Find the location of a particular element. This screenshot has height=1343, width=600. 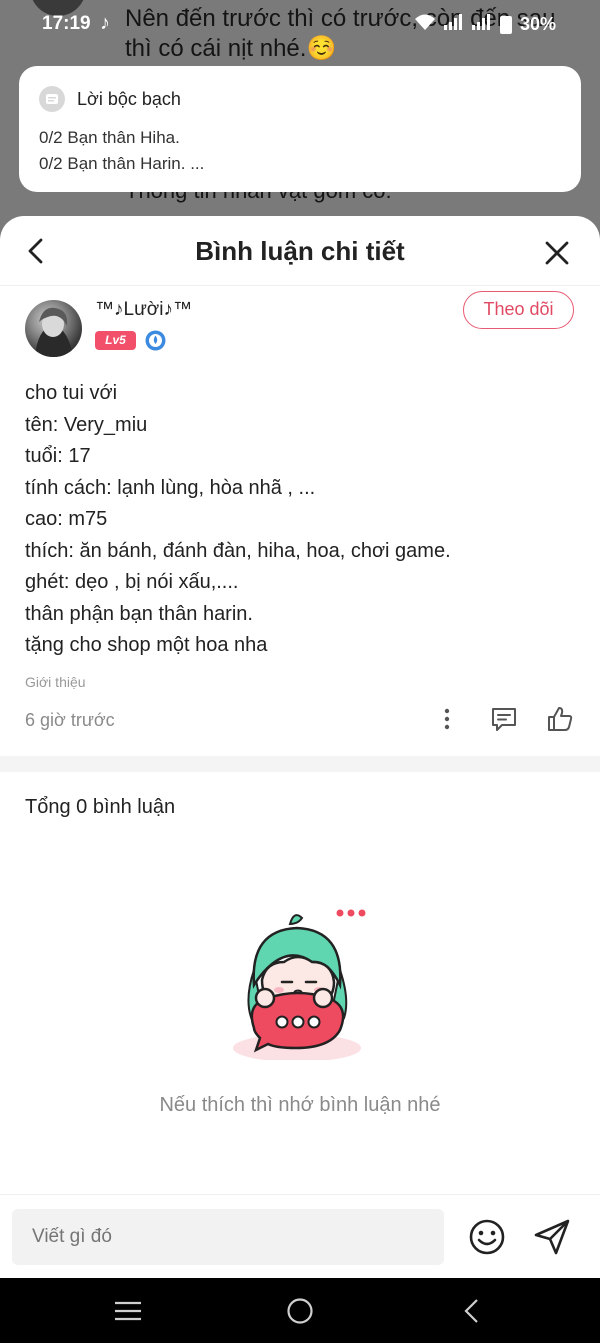

comment-meta: 6 giờ trước is located at coordinates (300, 720).